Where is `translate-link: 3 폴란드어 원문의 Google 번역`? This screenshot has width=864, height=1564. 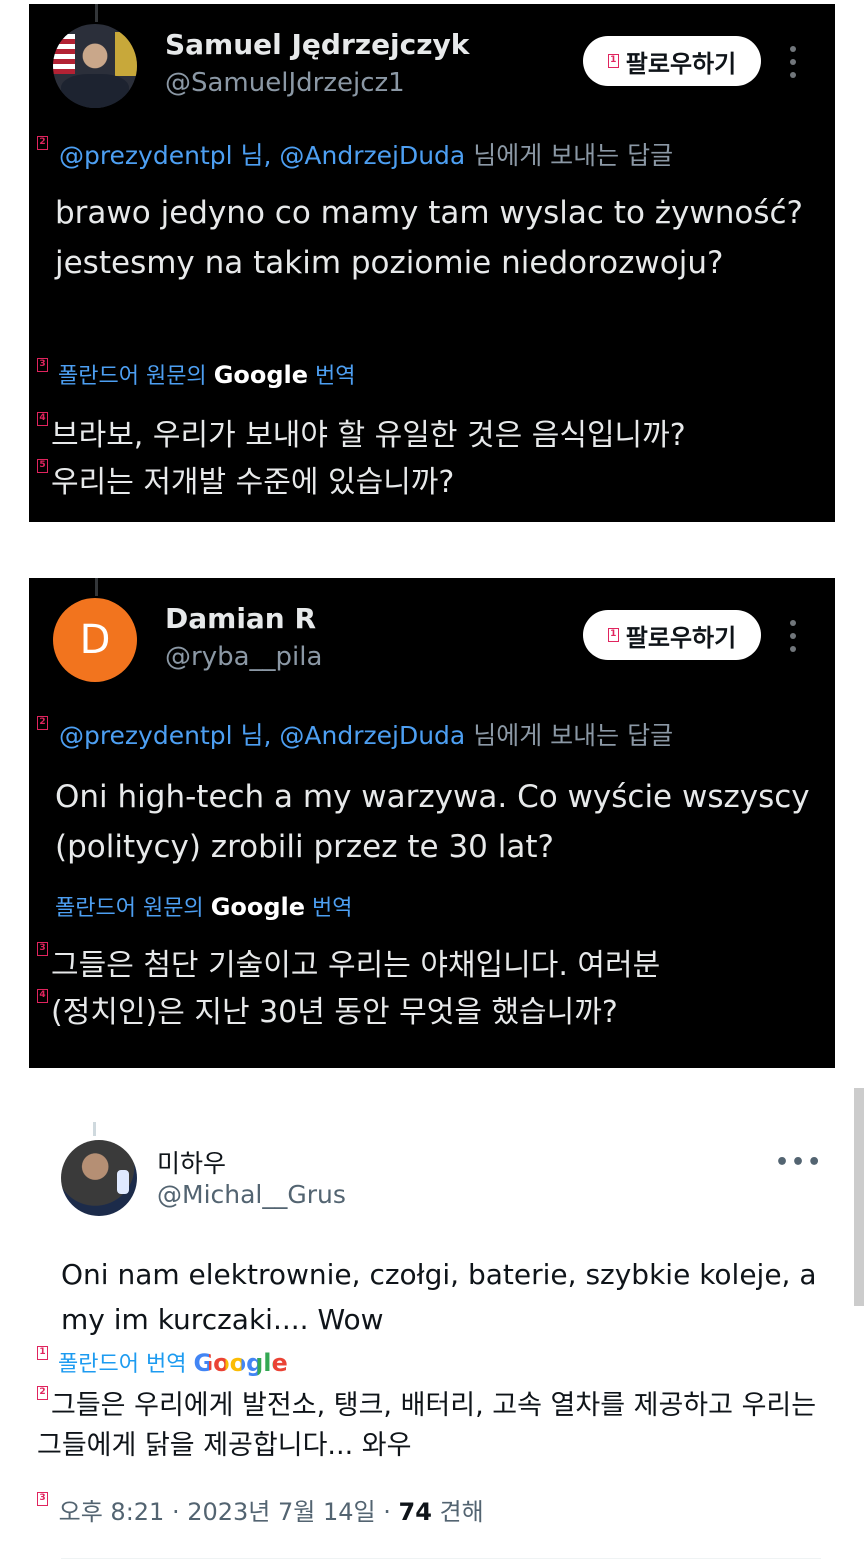
translate-link: 3 폴란드어 원문의 Google 번역 is located at coordinates (196, 374).